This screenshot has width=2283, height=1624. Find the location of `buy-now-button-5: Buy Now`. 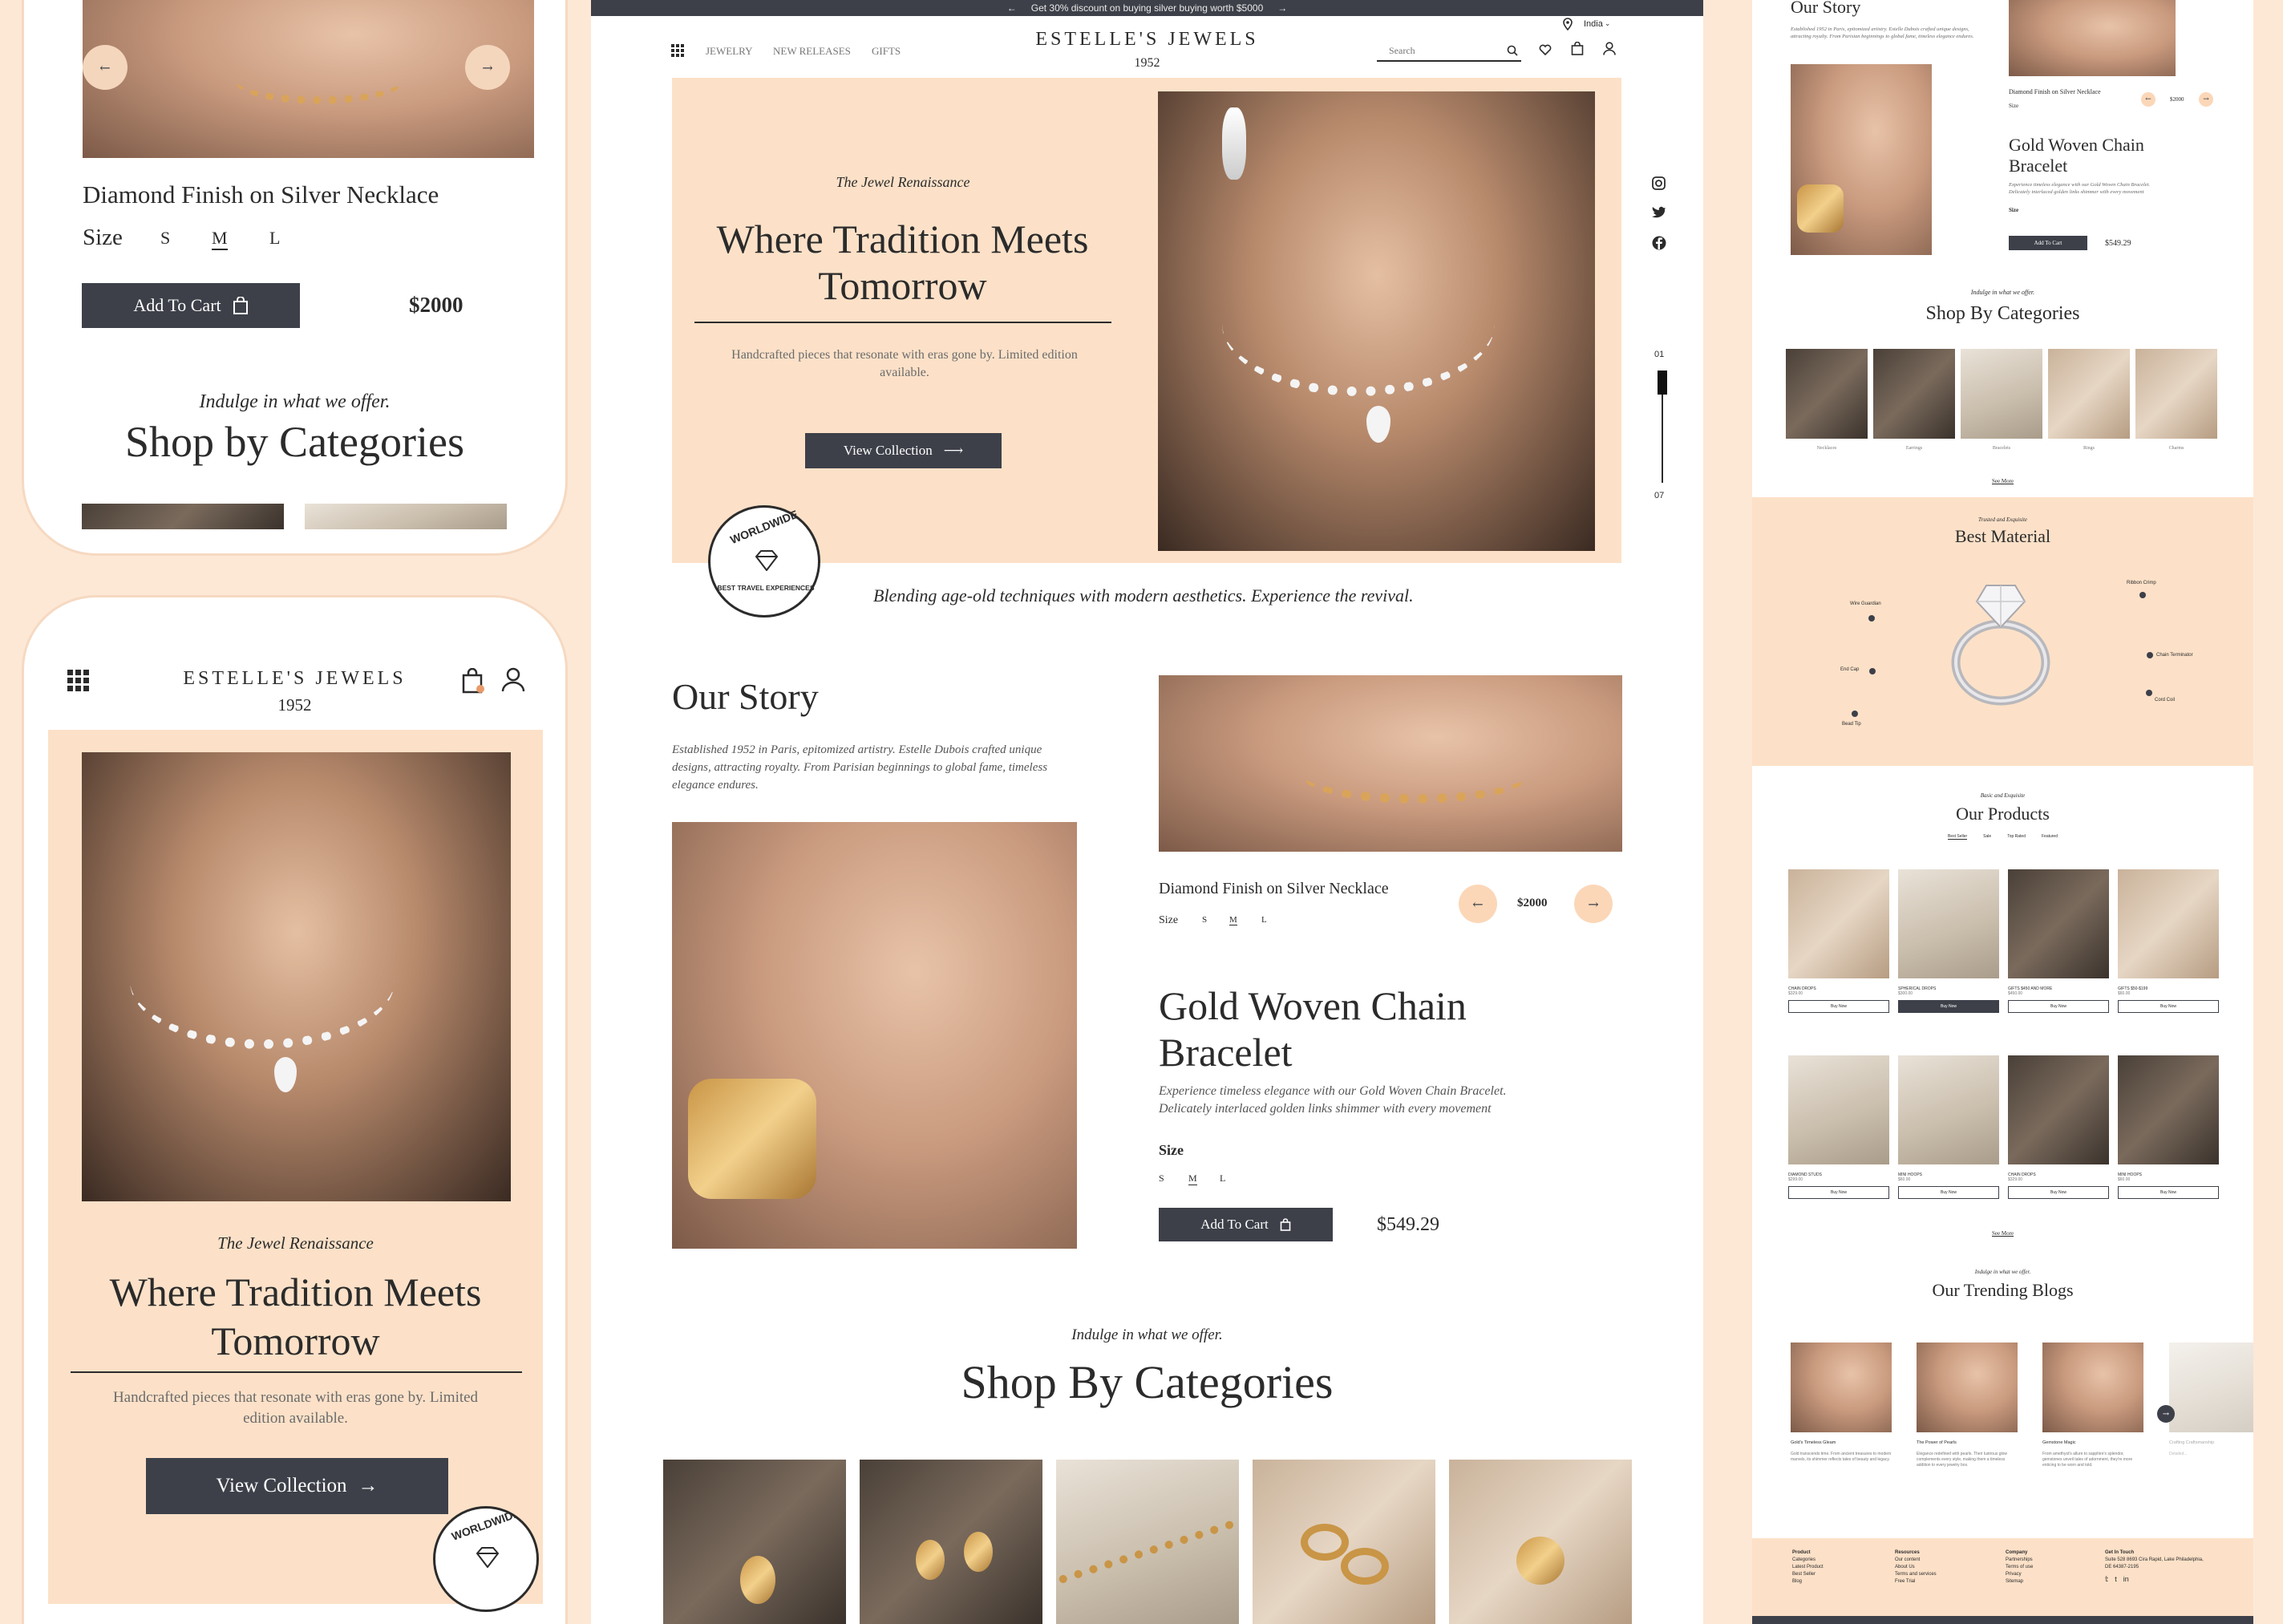

buy-now-button-5: Buy Now is located at coordinates (1838, 1192).